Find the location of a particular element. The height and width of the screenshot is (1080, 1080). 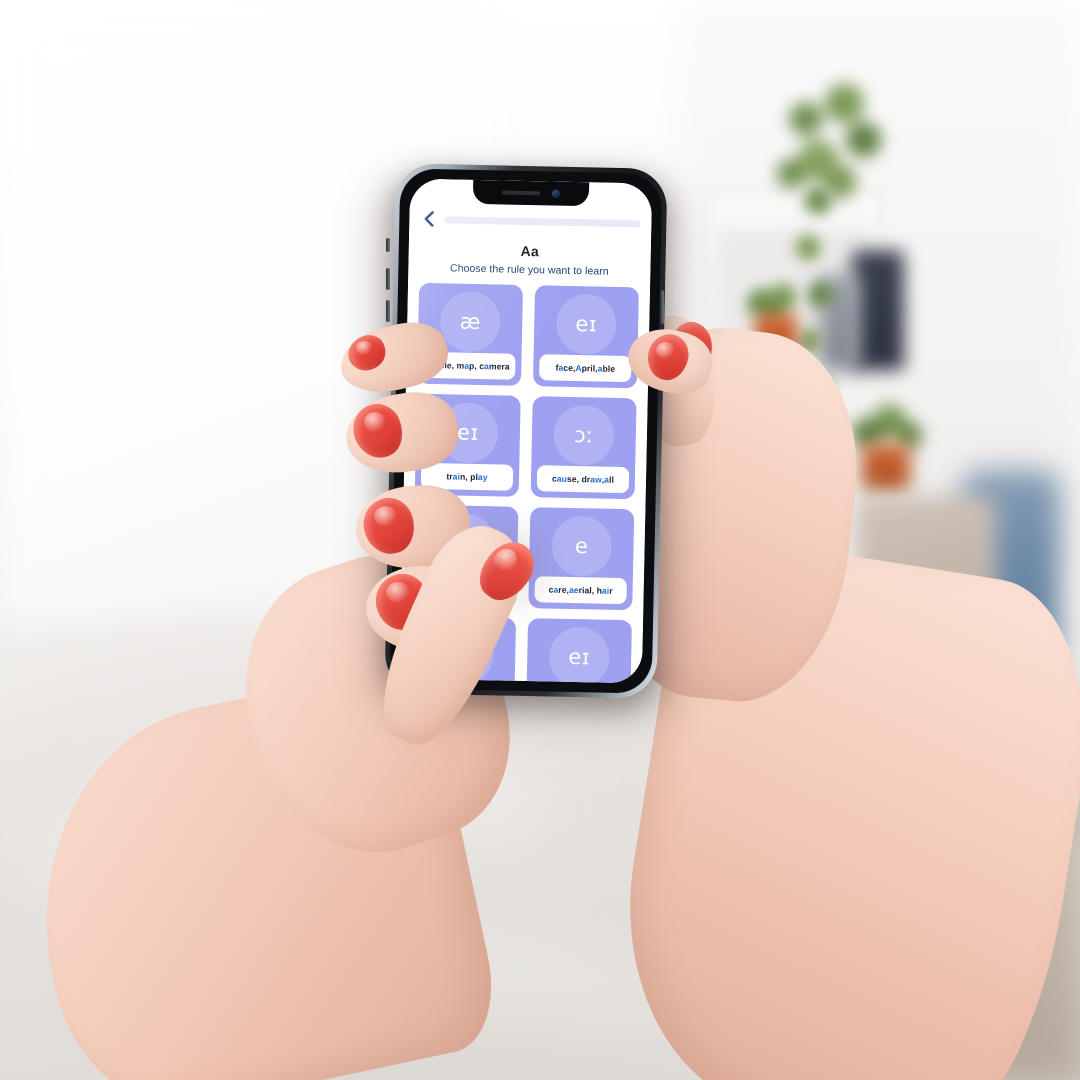

rule-card-examples: c a re, ae rial, h ai r is located at coordinates (580, 590).